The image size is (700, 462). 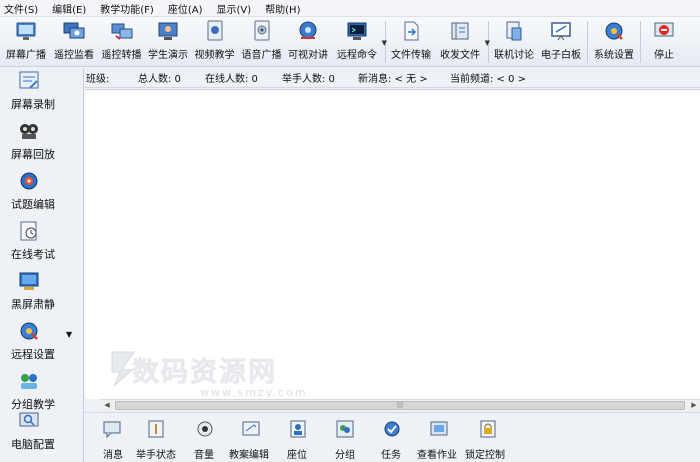 I want to click on file-transfer-icon, so click(x=411, y=31).